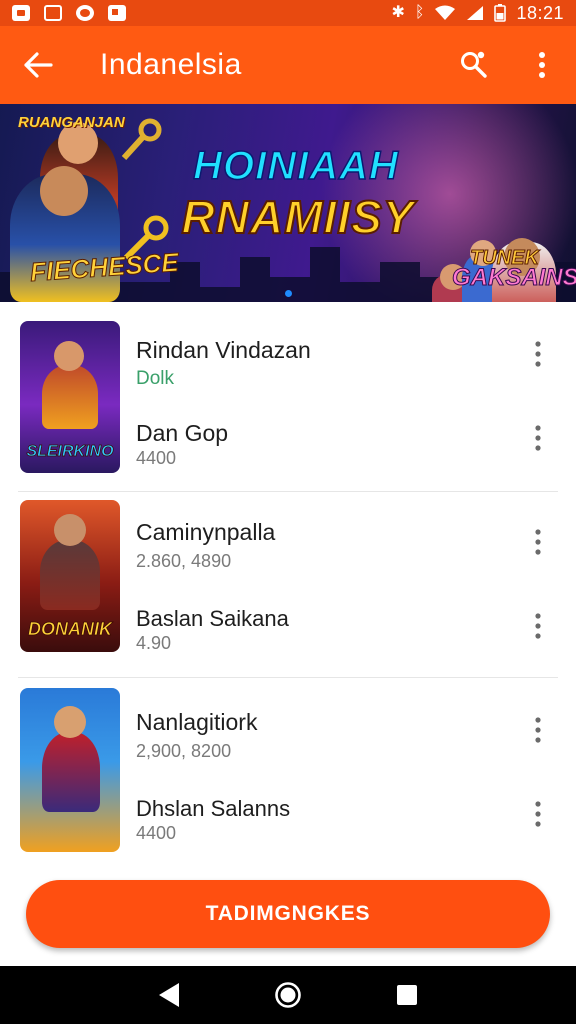 The width and height of the screenshot is (576, 1024). I want to click on item-title: Baslan Saikana, so click(212, 618).